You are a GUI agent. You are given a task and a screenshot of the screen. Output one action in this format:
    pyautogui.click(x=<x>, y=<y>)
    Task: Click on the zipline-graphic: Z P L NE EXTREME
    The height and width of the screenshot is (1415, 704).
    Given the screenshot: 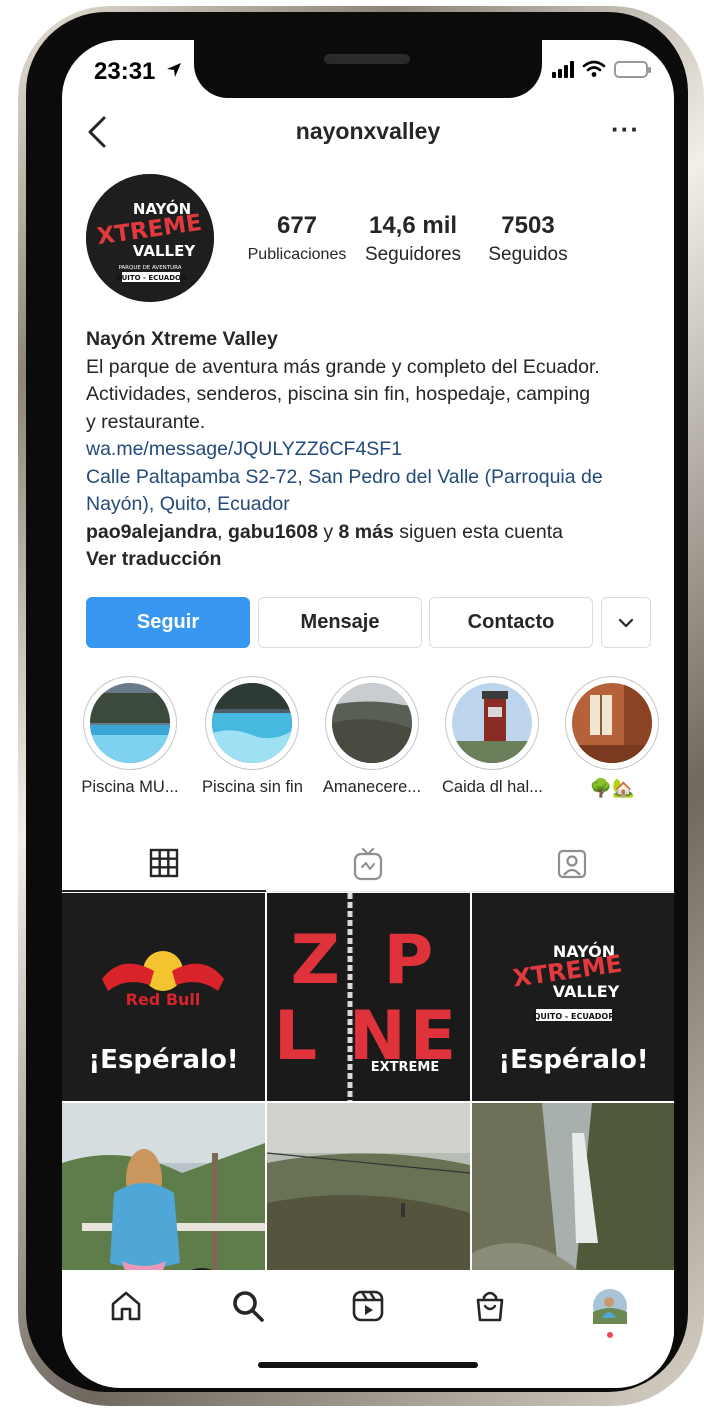 What is the action you would take?
    pyautogui.click(x=365, y=997)
    